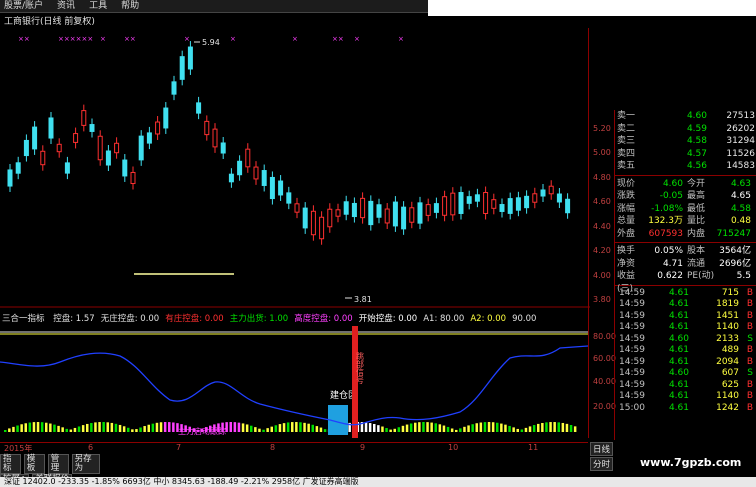 This screenshot has width=756, height=487. Describe the element at coordinates (740, 221) in the screenshot. I see `stat-value: 0.48` at that location.